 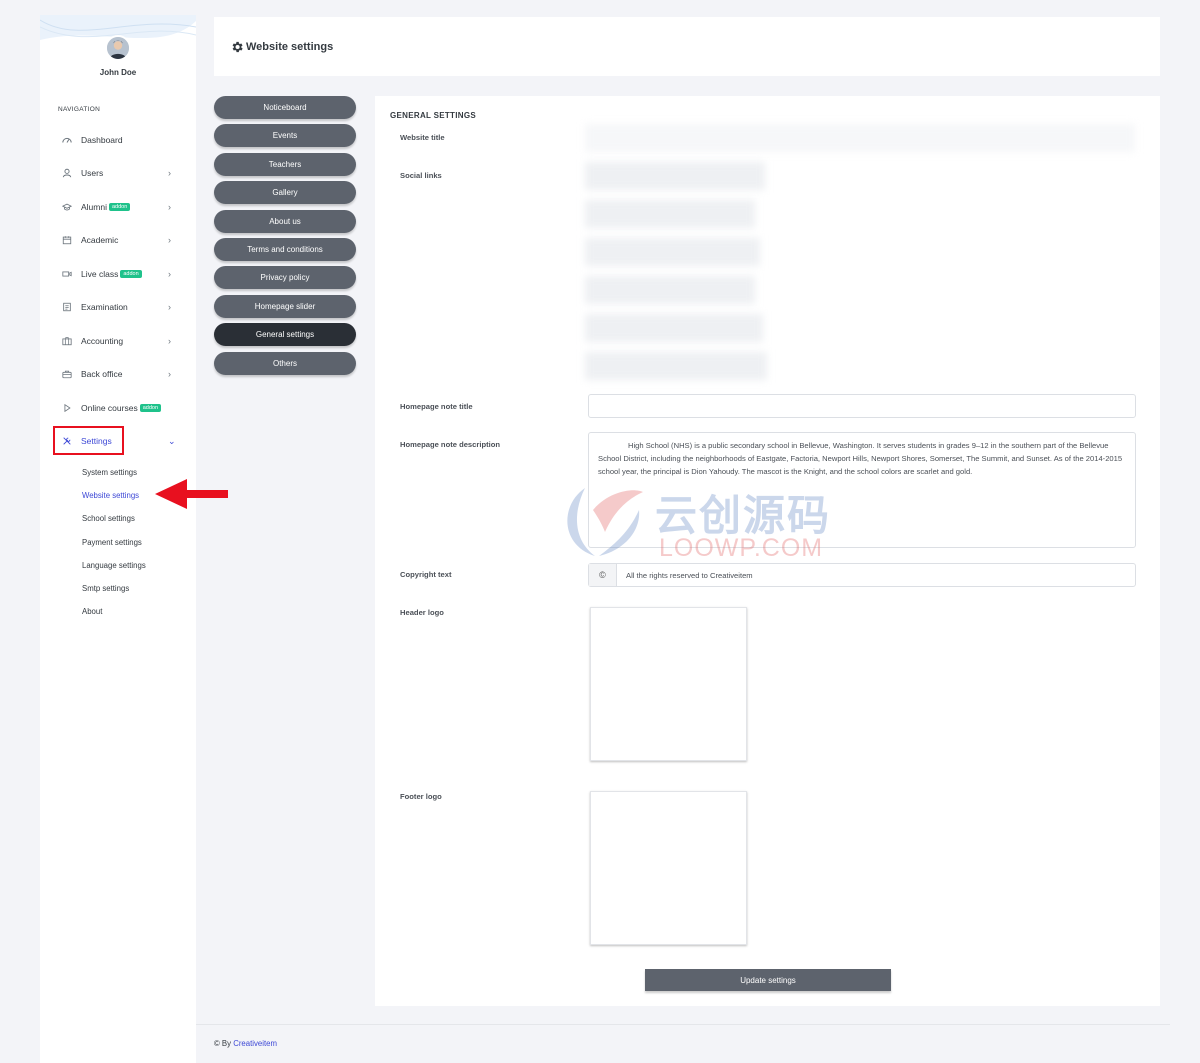 I want to click on footer-prefix: © By, so click(x=223, y=1043).